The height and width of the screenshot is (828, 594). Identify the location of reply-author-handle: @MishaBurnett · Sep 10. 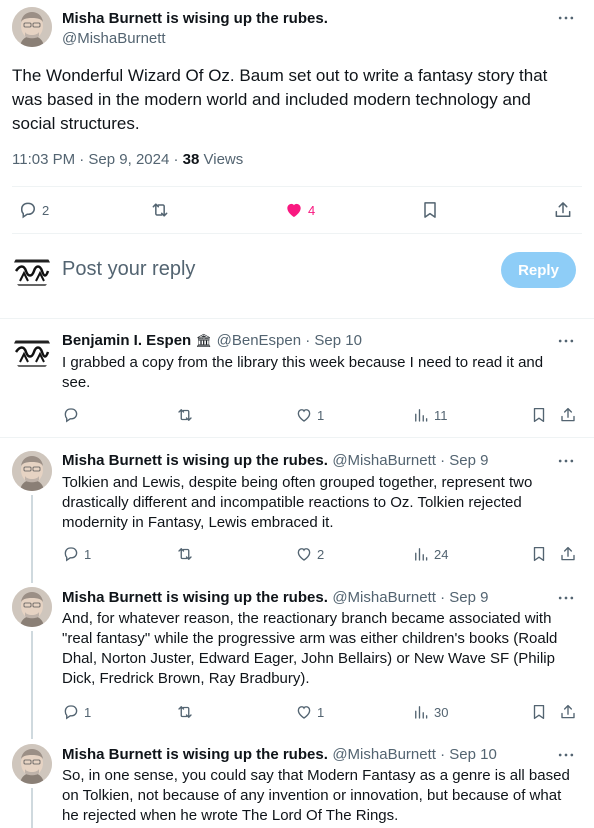
(414, 754).